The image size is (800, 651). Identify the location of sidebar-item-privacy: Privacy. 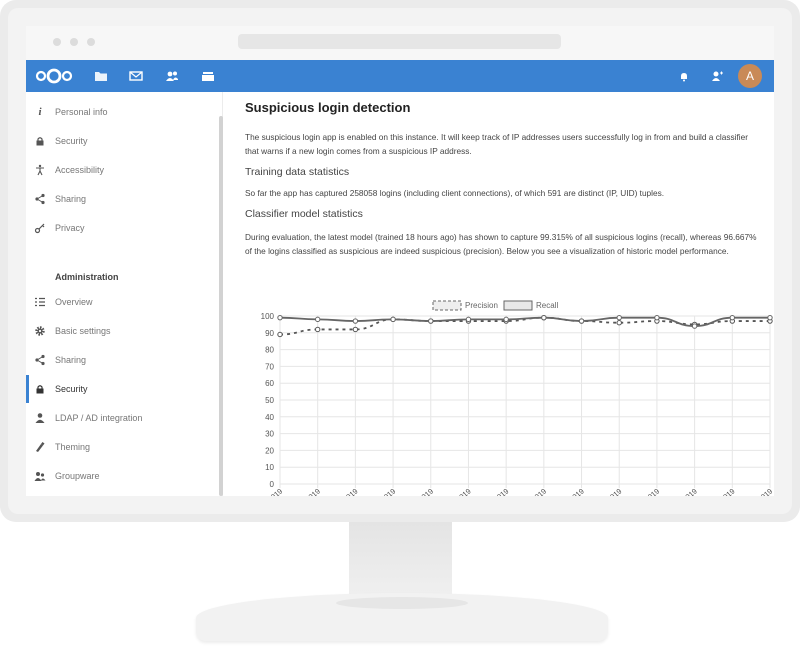
(124, 228).